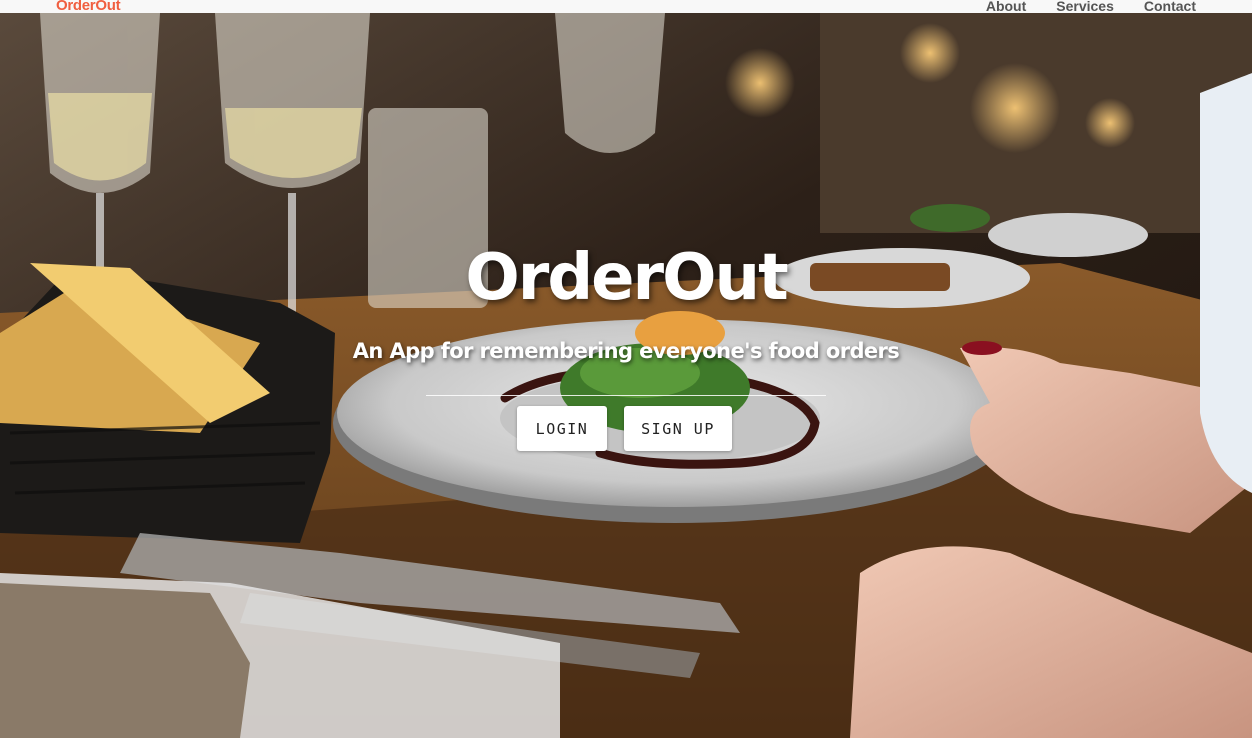 The width and height of the screenshot is (1252, 740). Describe the element at coordinates (678, 428) in the screenshot. I see `signup-button: SIGN UP` at that location.